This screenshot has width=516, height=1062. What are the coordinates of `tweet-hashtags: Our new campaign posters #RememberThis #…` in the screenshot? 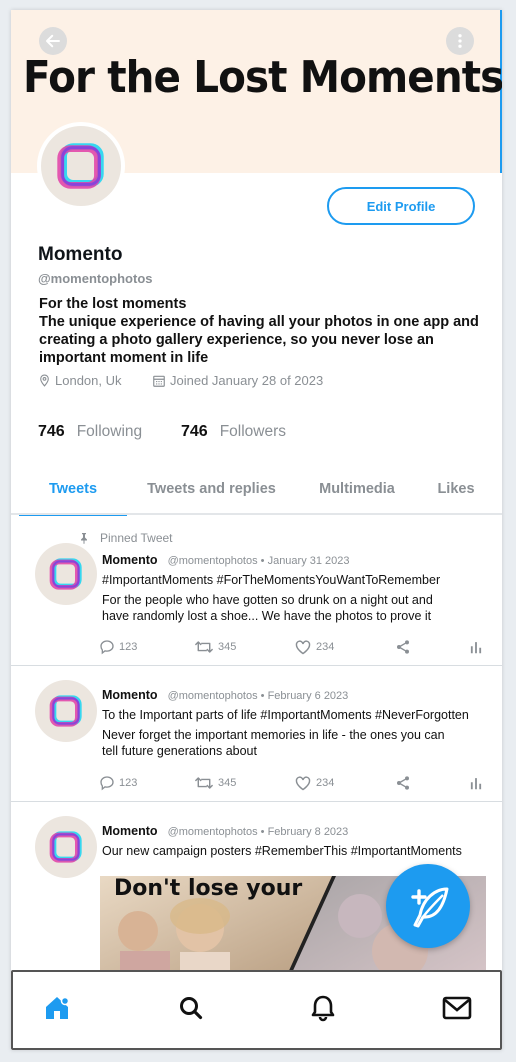 It's located at (282, 851).